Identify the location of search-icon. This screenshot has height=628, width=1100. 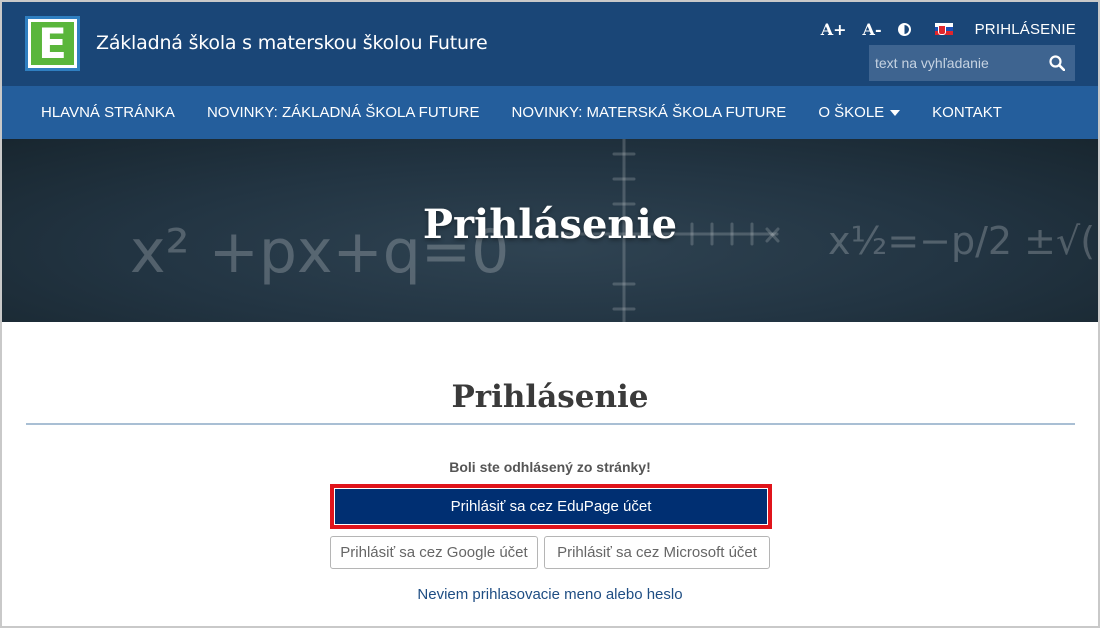
(1057, 63).